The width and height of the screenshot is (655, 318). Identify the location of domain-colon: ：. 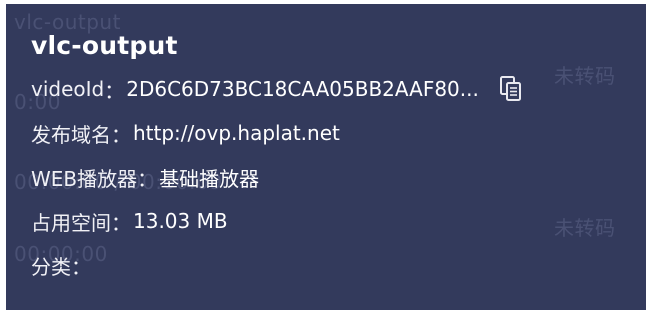
(121, 134).